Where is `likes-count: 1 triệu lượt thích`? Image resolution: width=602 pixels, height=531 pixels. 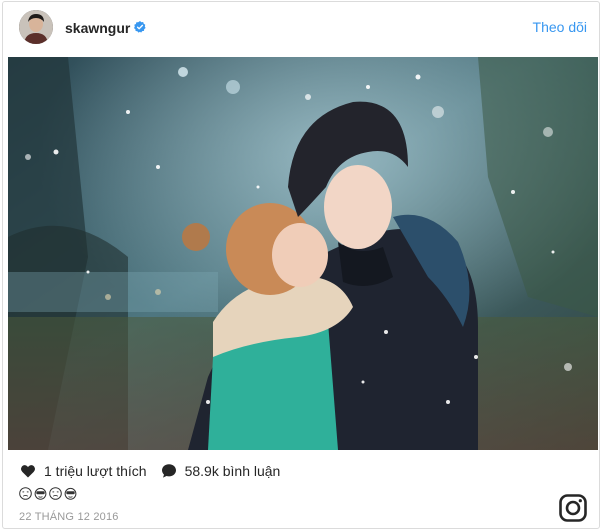
likes-count: 1 triệu lượt thích is located at coordinates (95, 471).